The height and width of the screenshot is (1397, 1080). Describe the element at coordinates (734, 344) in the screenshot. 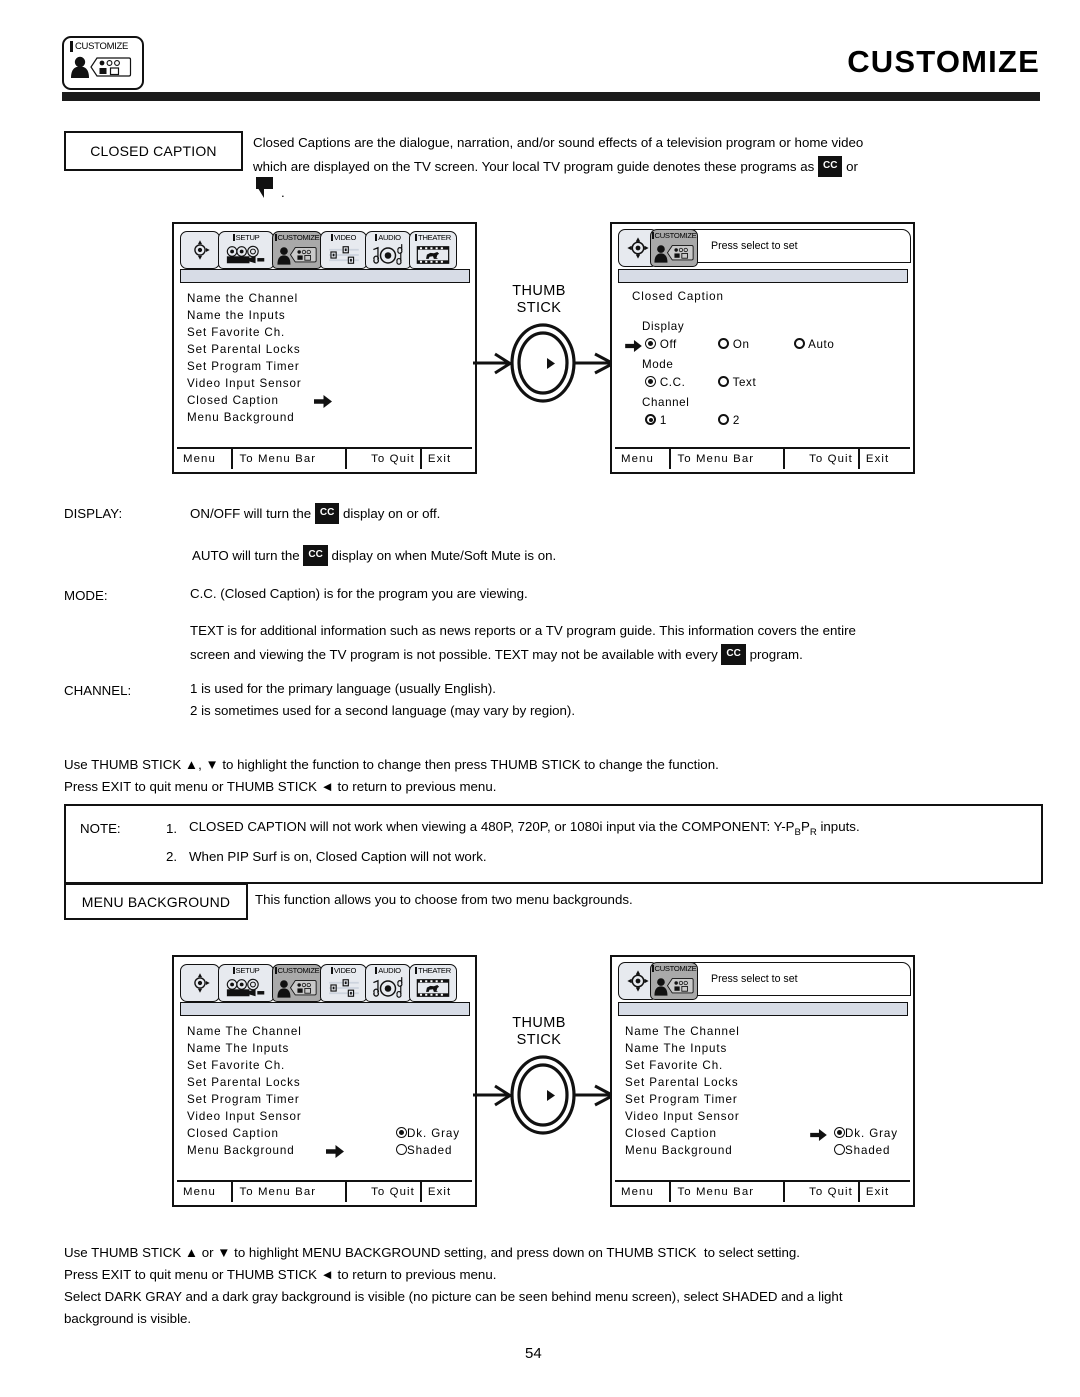

I see `option-on: On` at that location.